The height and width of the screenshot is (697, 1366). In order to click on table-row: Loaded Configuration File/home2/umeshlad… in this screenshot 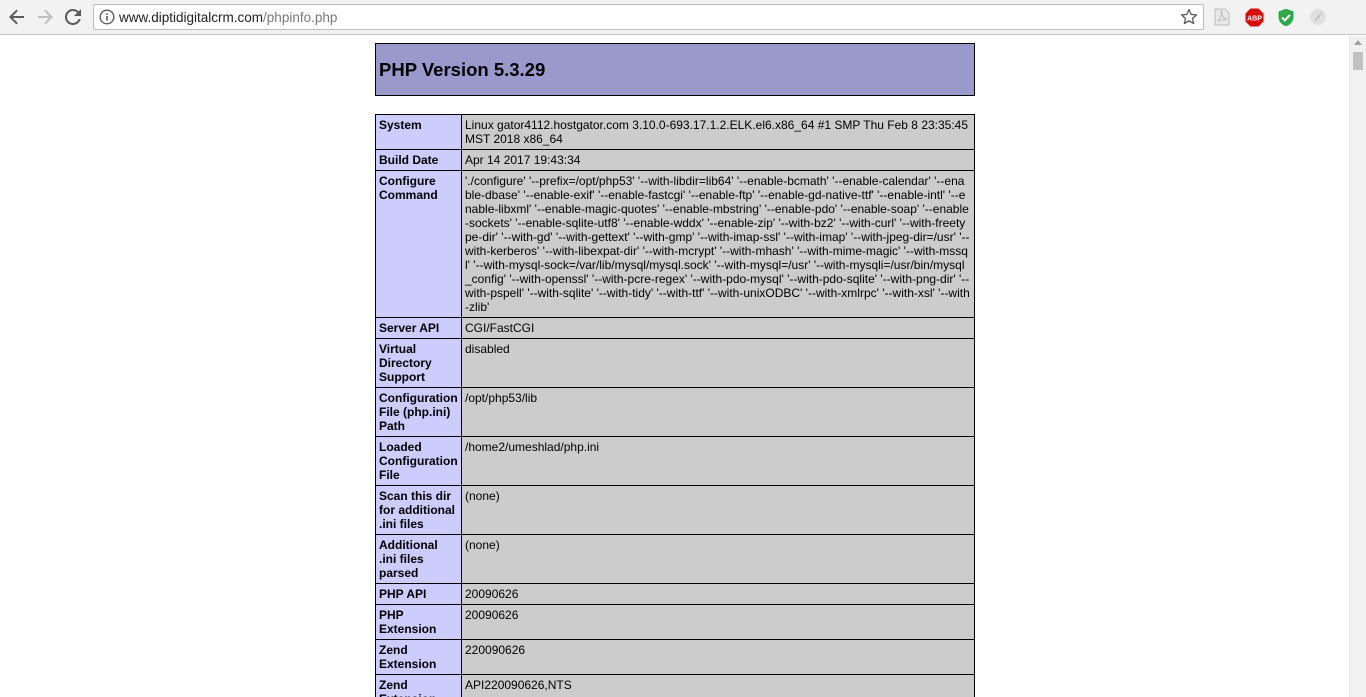, I will do `click(675, 461)`.